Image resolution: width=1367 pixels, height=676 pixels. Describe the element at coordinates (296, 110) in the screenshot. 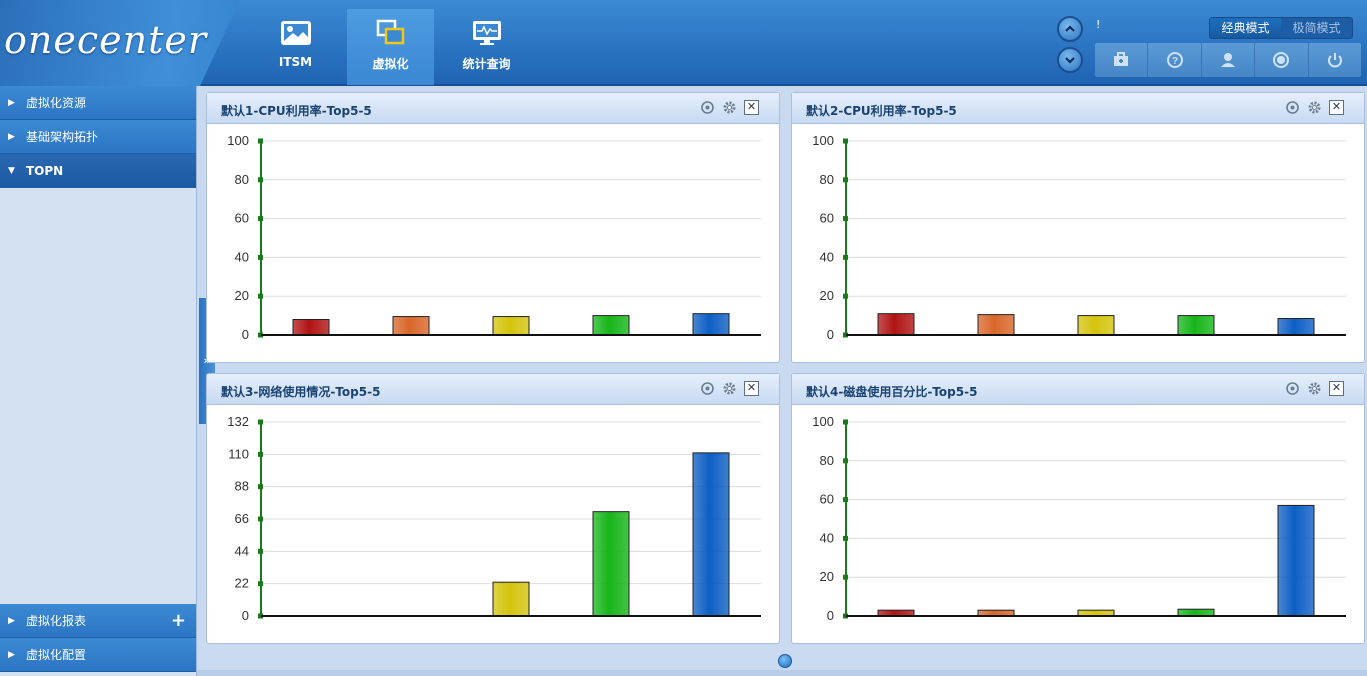

I see `panel-title: 默认1-CPU利用率-Top5-5` at that location.